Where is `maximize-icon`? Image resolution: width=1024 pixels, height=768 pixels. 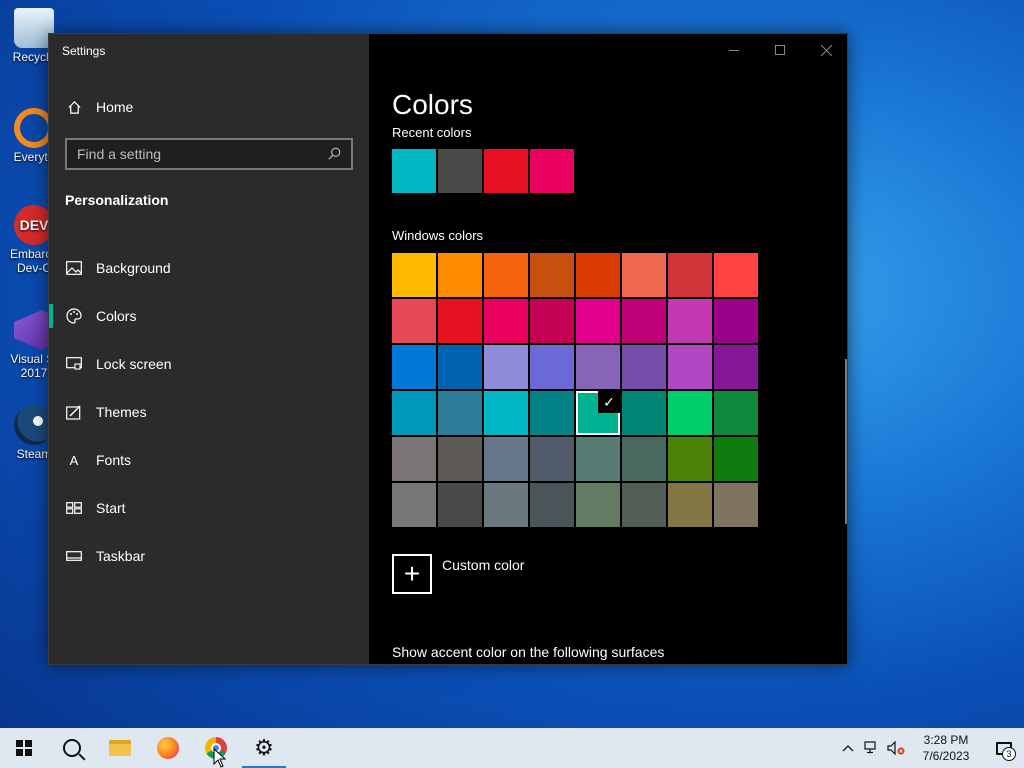 maximize-icon is located at coordinates (780, 50).